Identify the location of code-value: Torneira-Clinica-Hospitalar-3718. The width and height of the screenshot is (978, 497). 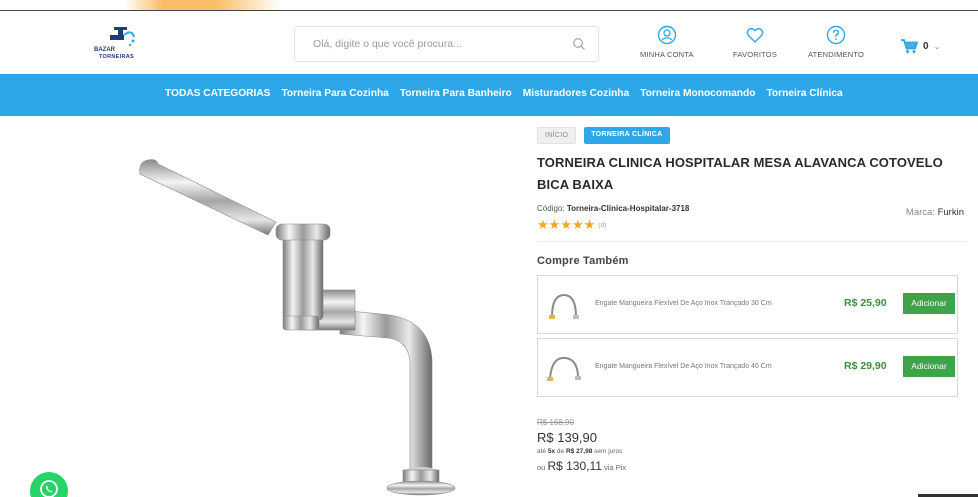
(628, 208).